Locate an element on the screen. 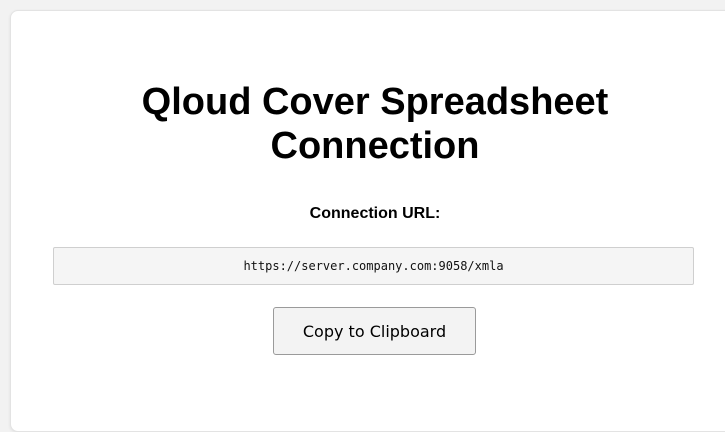  page-title-line-1: Qloud Cover Spreadsheet is located at coordinates (375, 102).